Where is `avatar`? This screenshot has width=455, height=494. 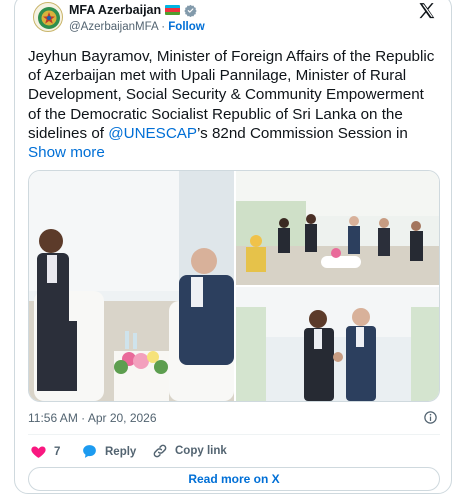
avatar is located at coordinates (48, 17).